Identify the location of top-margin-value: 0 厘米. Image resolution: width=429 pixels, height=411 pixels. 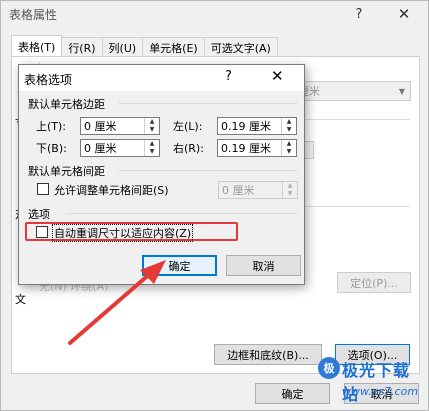
(100, 126).